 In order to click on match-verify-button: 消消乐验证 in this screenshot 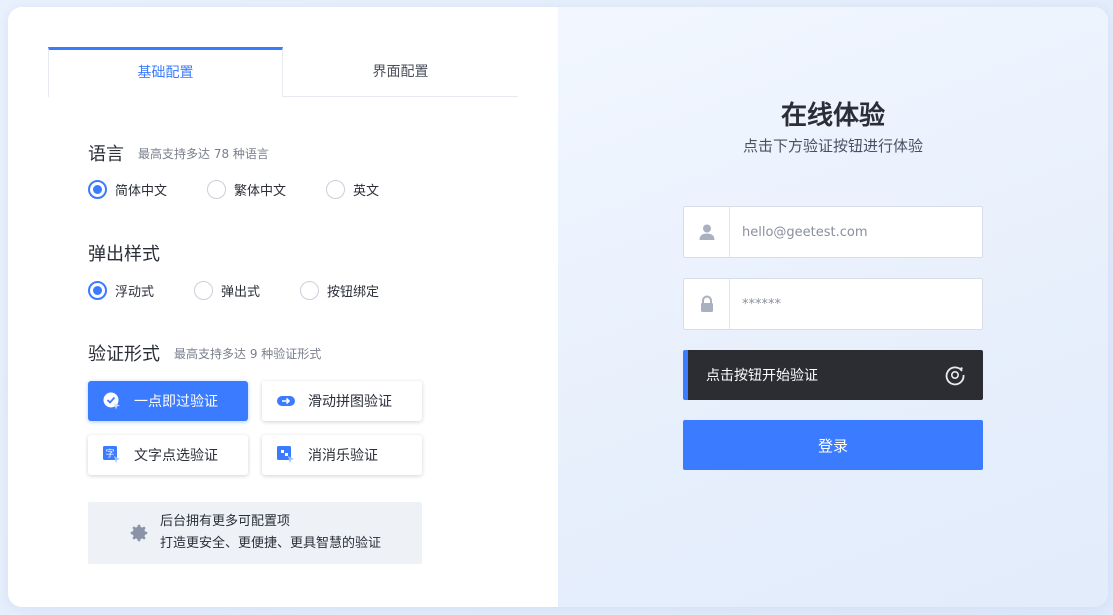, I will do `click(342, 455)`.